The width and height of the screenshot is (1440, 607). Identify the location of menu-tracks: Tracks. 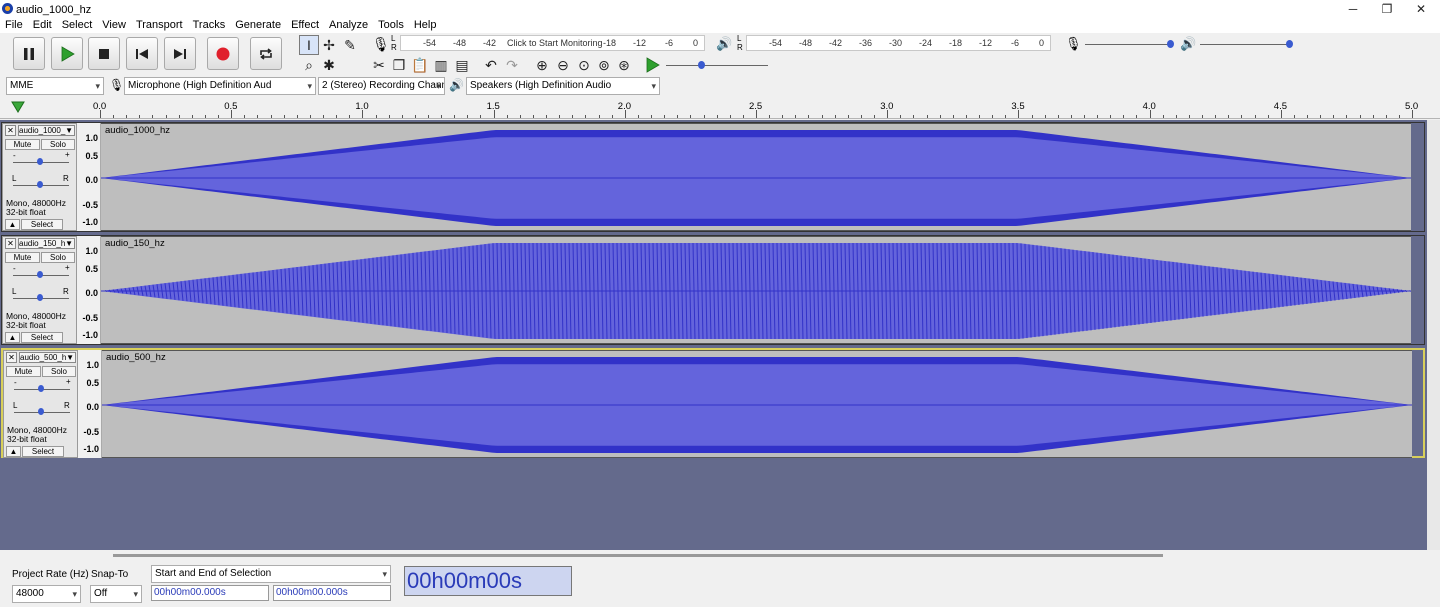
(209, 25).